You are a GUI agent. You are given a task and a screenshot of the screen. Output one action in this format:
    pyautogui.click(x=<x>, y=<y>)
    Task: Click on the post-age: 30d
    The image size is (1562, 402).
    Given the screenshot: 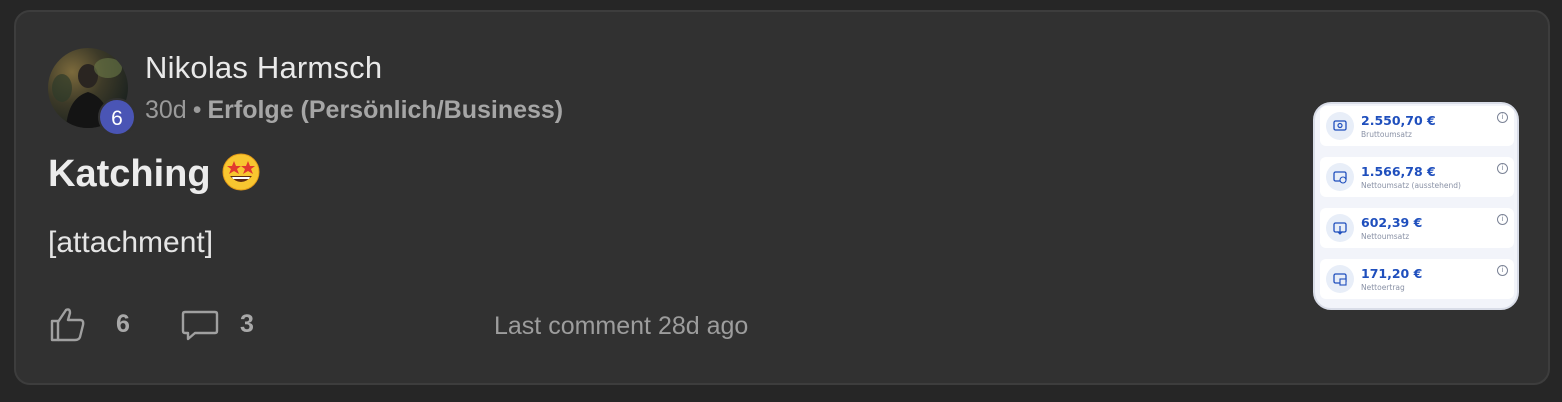 What is the action you would take?
    pyautogui.click(x=166, y=110)
    